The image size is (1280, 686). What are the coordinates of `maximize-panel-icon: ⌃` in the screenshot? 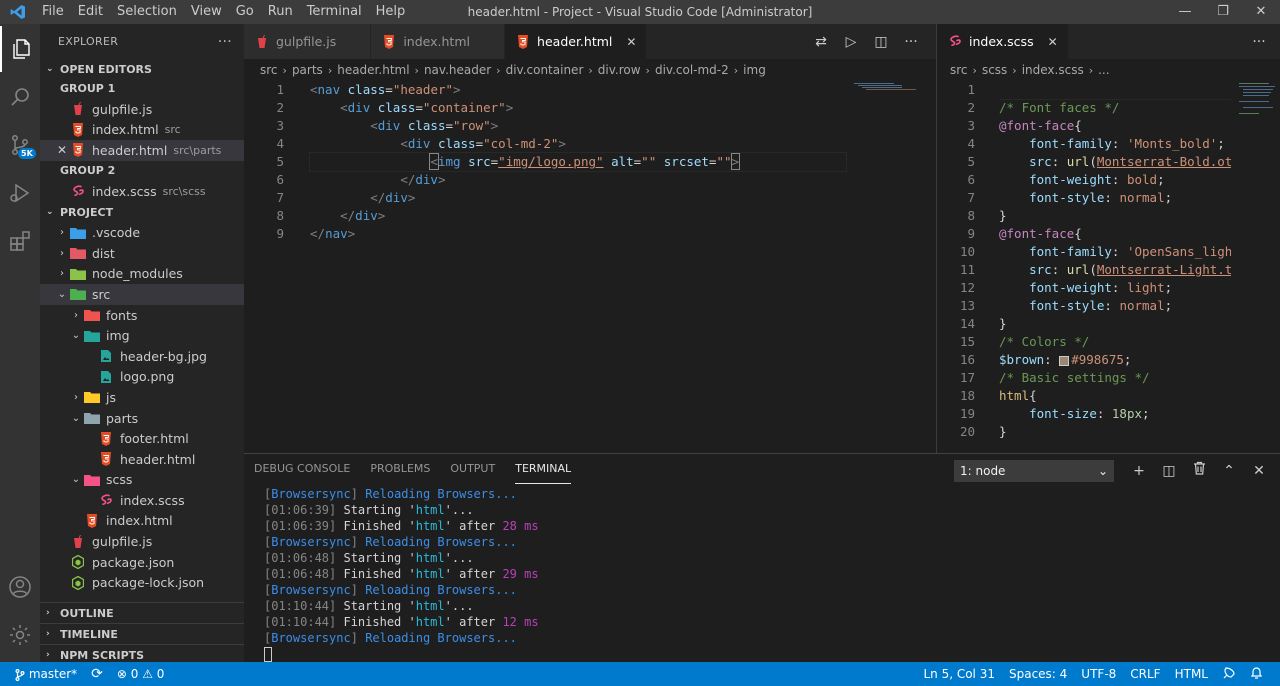 It's located at (1229, 471).